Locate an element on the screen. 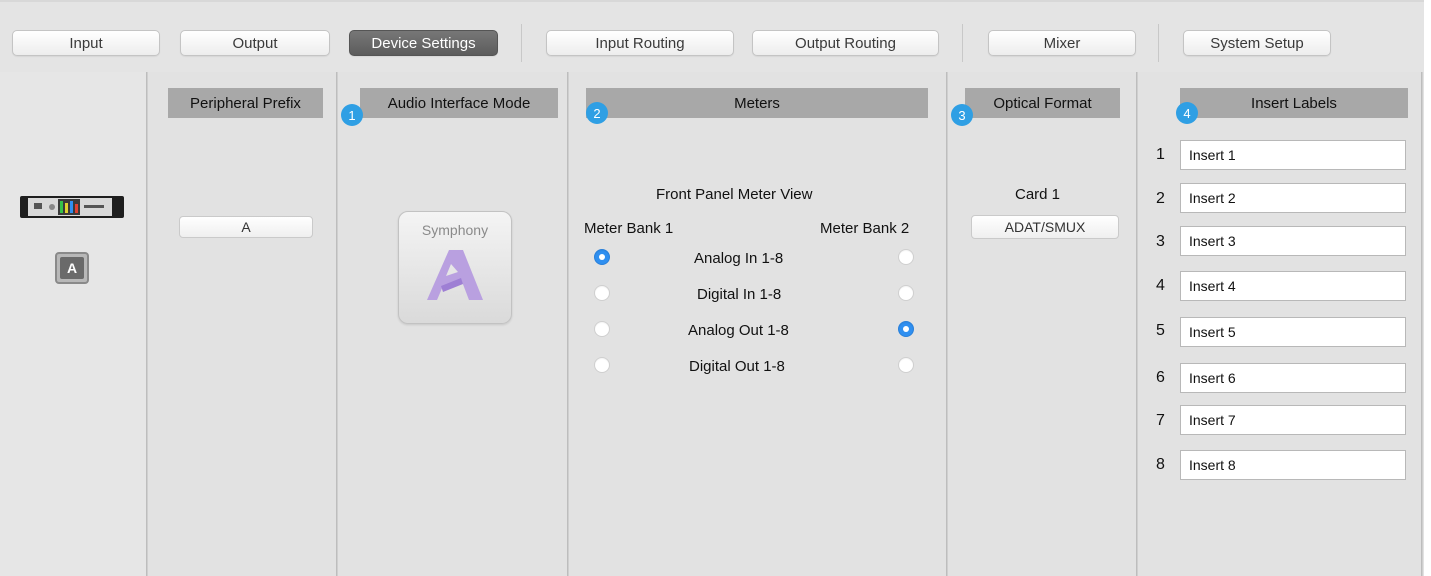 The image size is (1431, 576). callout-badge-2: 2 is located at coordinates (597, 113).